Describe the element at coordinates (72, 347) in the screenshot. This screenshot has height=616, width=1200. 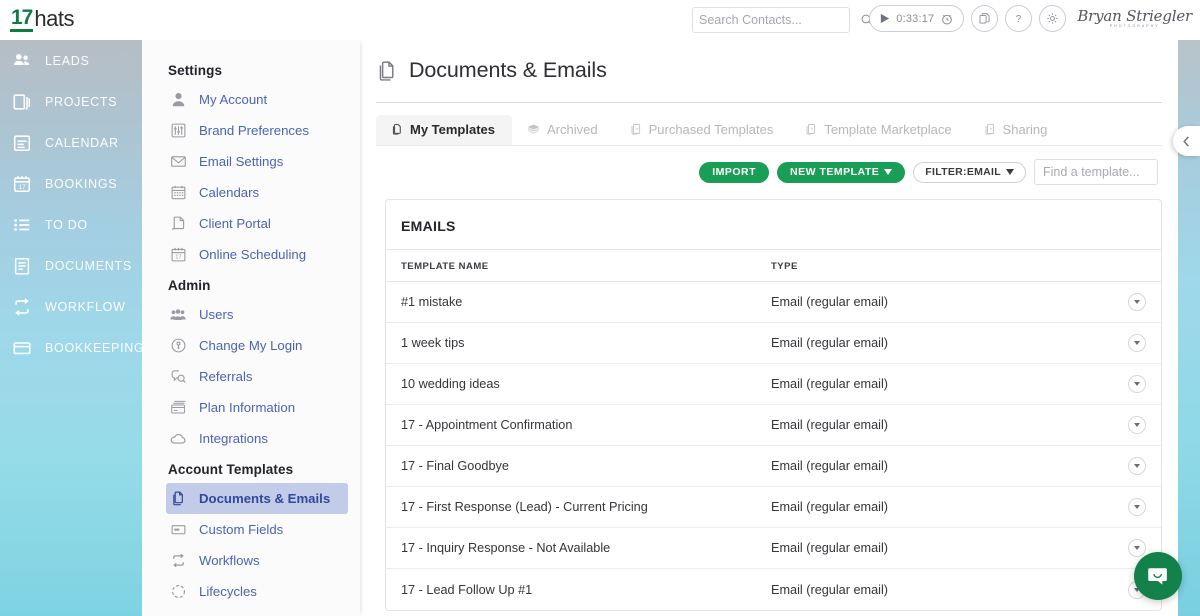
I see `sidebar-item-bookkeeping: BOOKKEEPING` at that location.